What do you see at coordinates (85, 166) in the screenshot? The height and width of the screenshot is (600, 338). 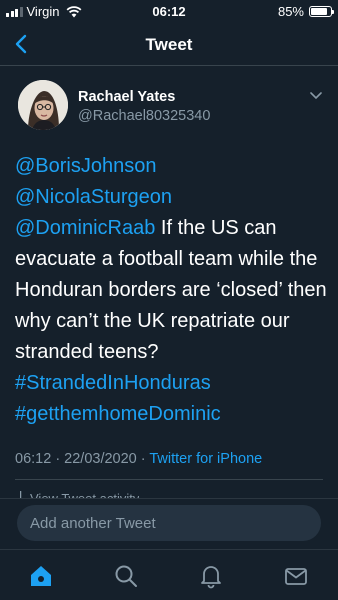 I see `mention-link: @BorisJohnson` at bounding box center [85, 166].